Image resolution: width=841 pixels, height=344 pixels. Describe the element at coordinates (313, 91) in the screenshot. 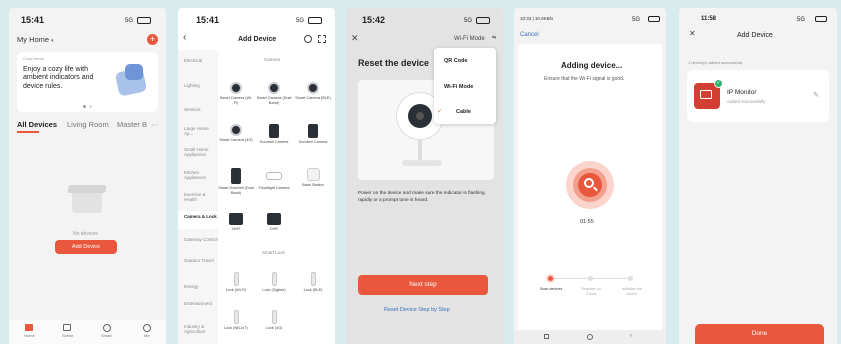

I see `device-tile: Smart Camera (BLE)` at that location.